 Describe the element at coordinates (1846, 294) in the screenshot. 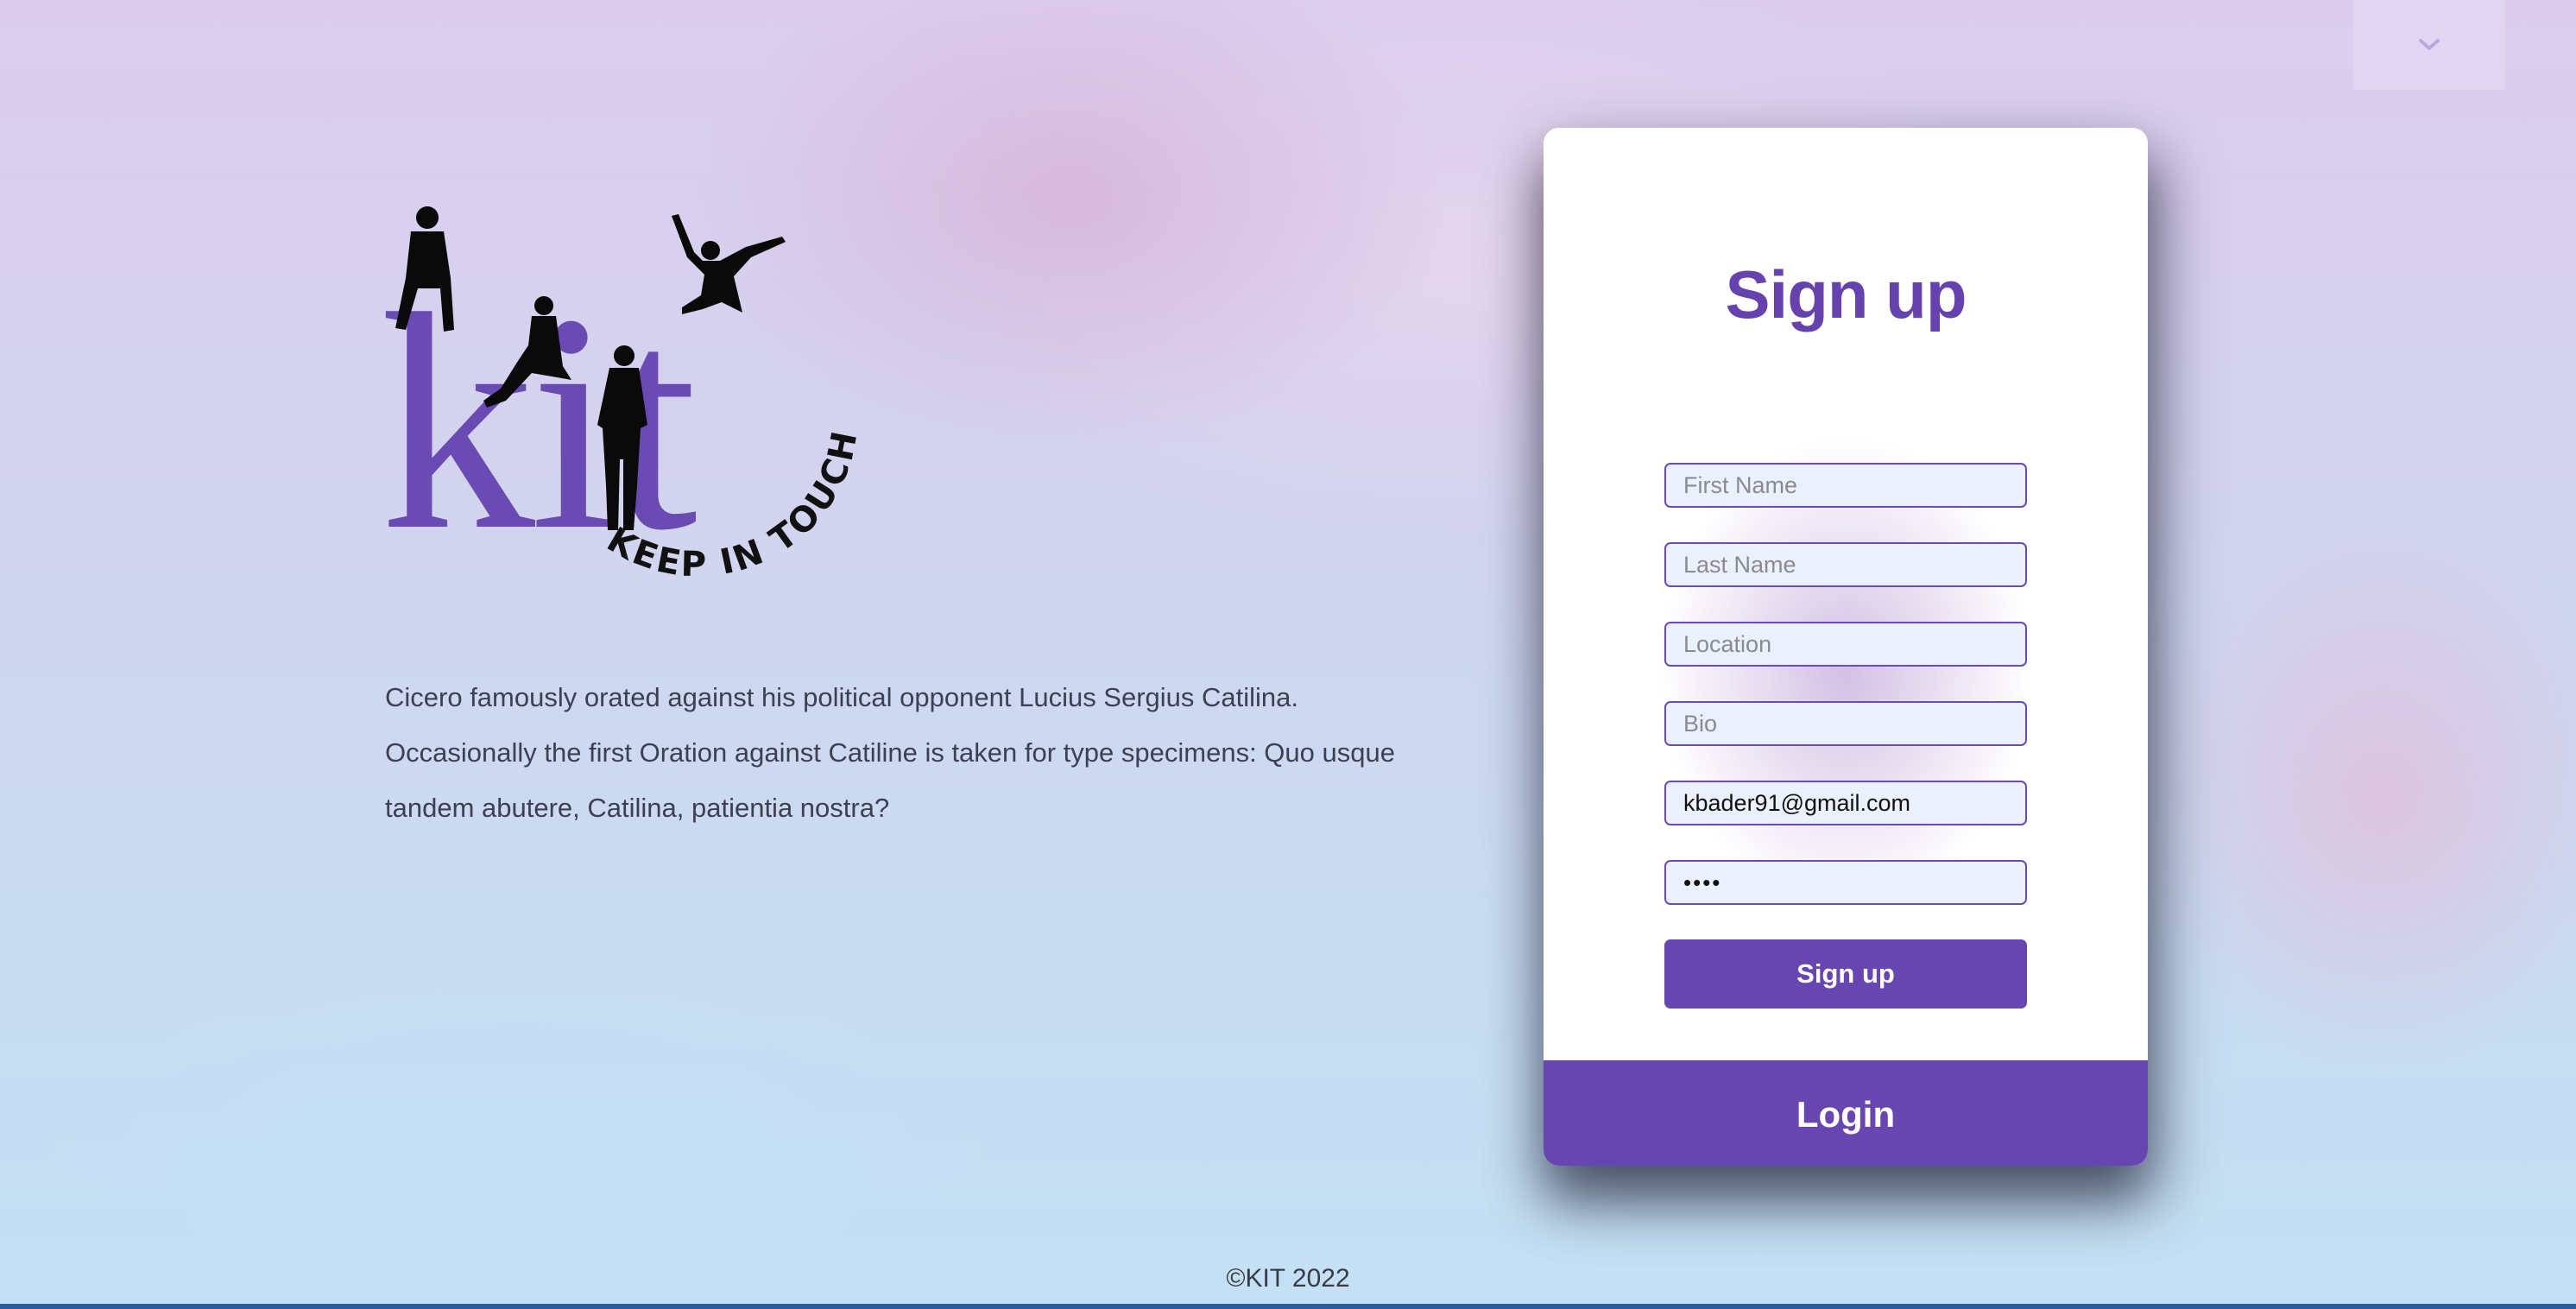

I see `signup-title: Sign up` at that location.